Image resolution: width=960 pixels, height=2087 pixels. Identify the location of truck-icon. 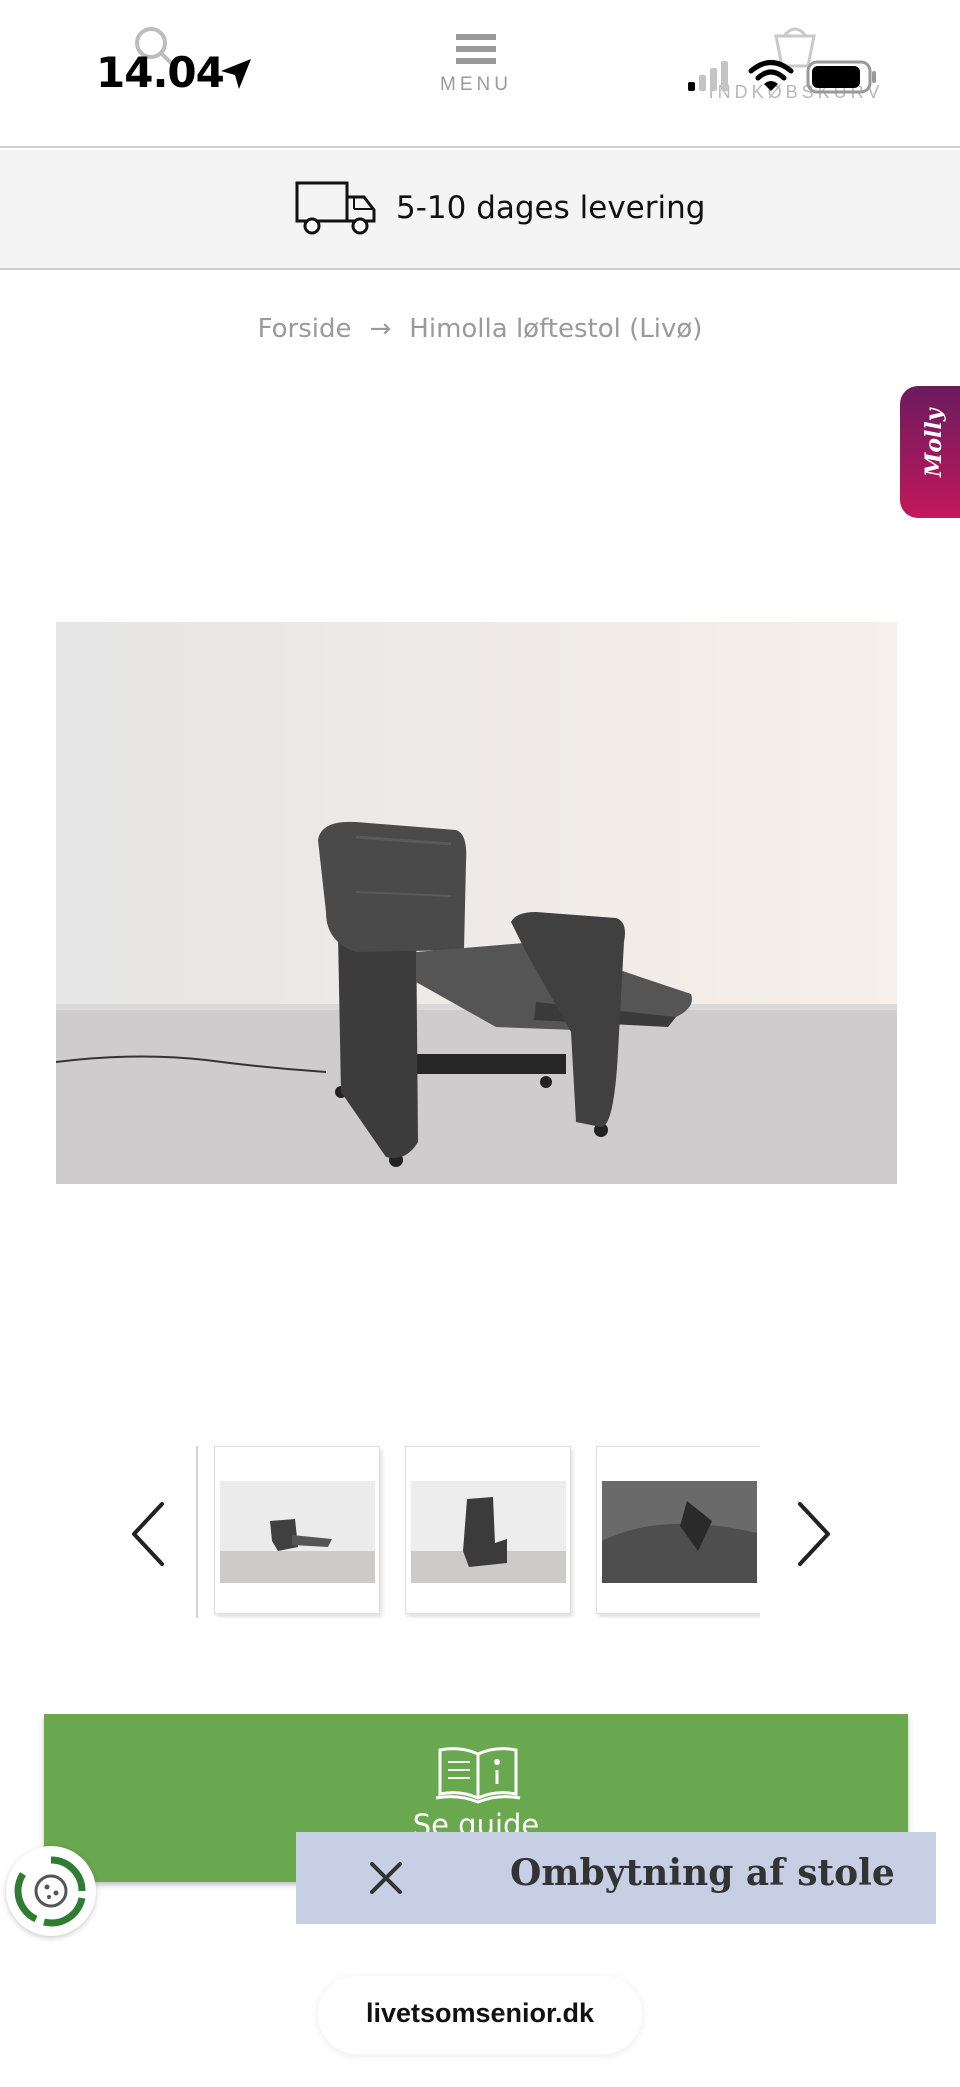
(335, 208).